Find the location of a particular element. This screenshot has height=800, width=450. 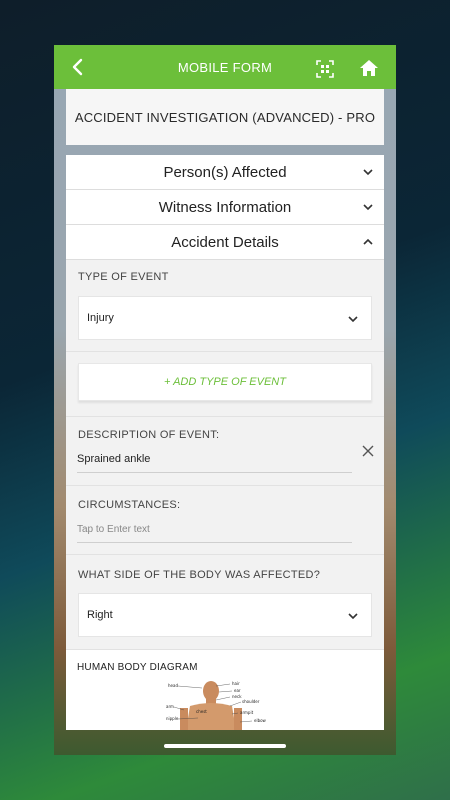

section-label: Person(s) Affected is located at coordinates (225, 172).